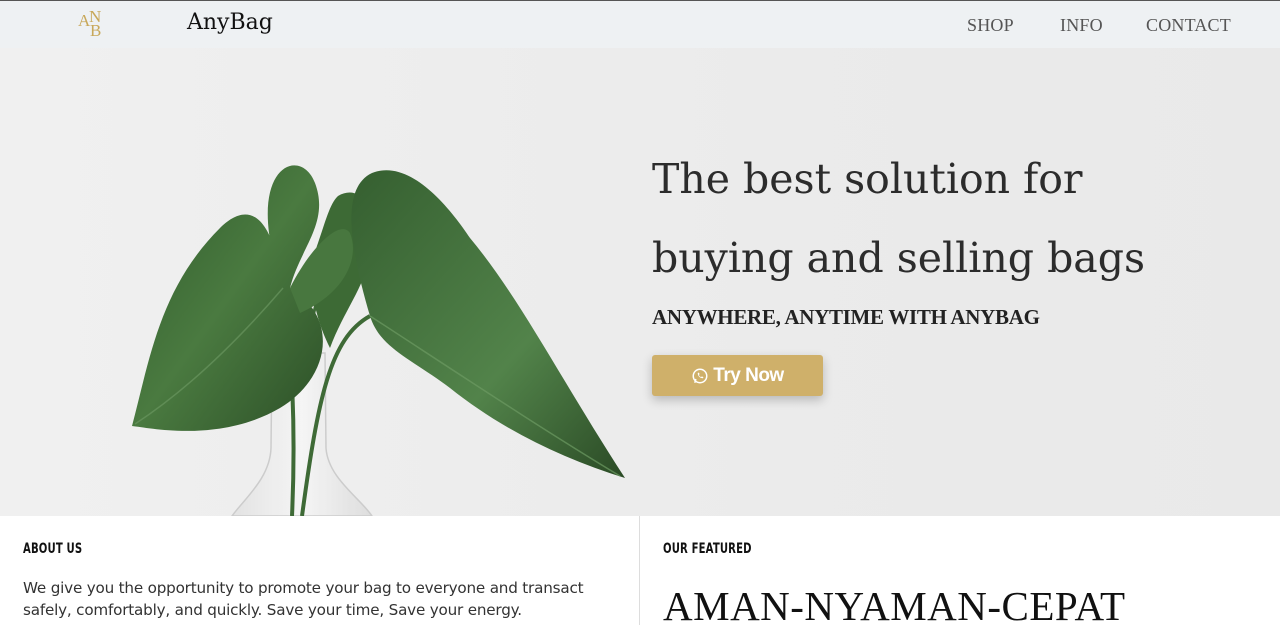  Describe the element at coordinates (1188, 25) in the screenshot. I see `nav-link-contact: CONTACT` at that location.